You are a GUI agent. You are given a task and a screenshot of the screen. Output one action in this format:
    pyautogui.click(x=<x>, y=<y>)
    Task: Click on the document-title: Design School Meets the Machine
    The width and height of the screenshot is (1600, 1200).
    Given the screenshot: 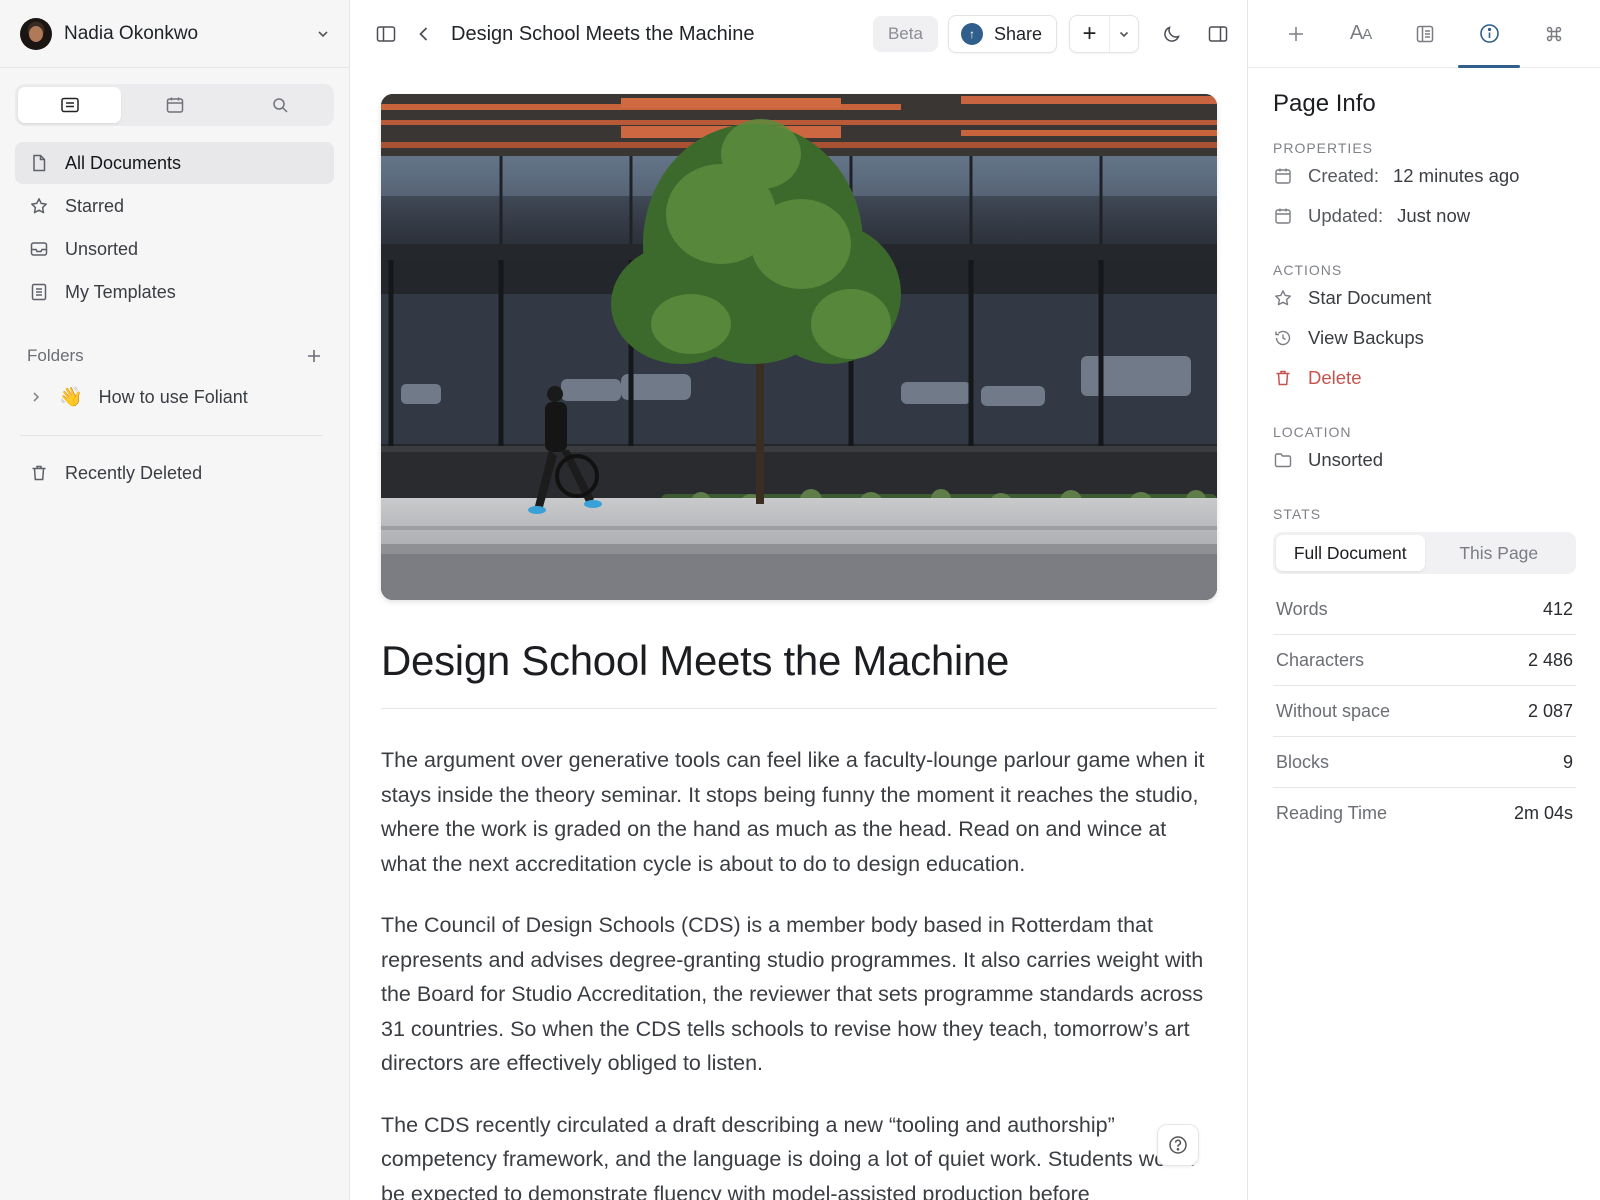 What is the action you would take?
    pyautogui.click(x=603, y=33)
    